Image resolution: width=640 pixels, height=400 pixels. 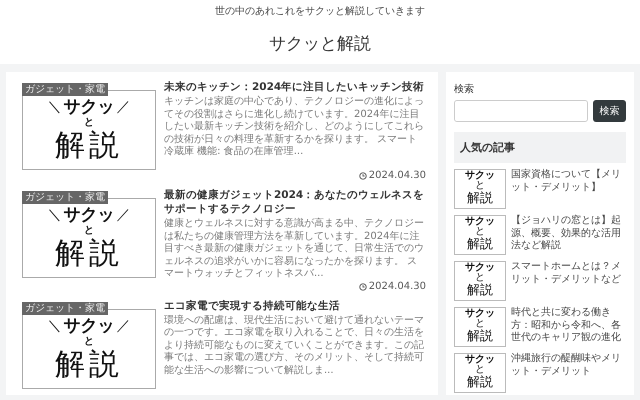 I want to click on popular-article-link: 国家資格について【メリット・デメリット】, so click(x=568, y=189).